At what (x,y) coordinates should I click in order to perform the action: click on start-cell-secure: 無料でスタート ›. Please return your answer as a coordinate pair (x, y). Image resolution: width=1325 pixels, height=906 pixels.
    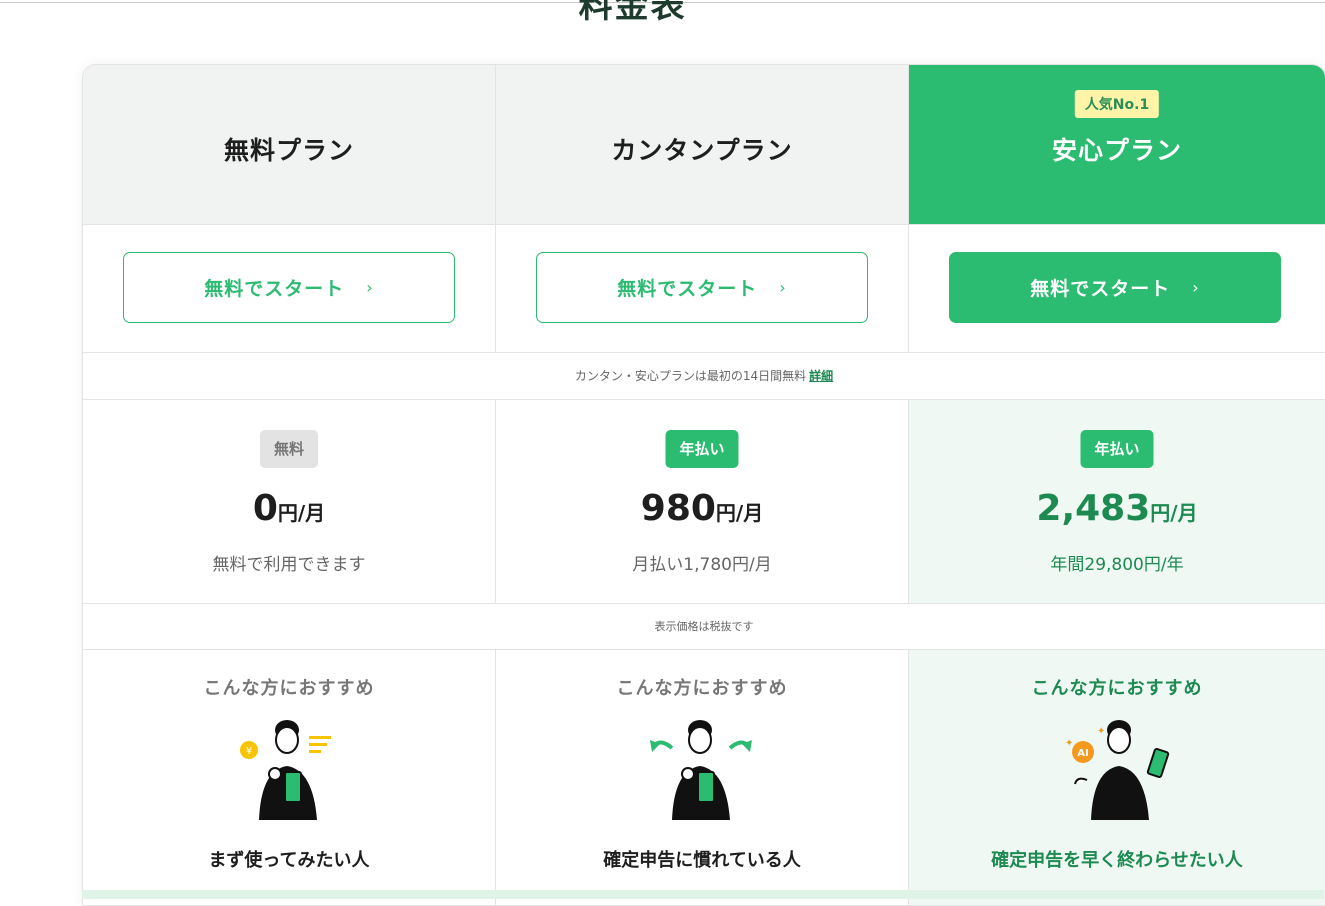
    Looking at the image, I should click on (1117, 288).